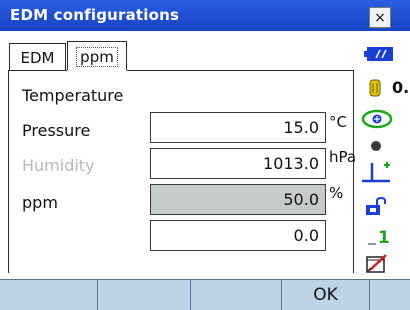 The width and height of the screenshot is (410, 310). Describe the element at coordinates (205, 15) in the screenshot. I see `title-bar: EDM configurations ×` at that location.